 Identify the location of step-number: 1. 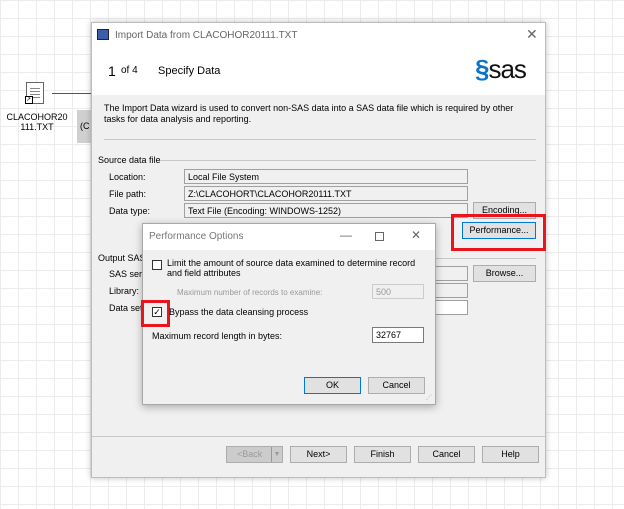
(112, 71).